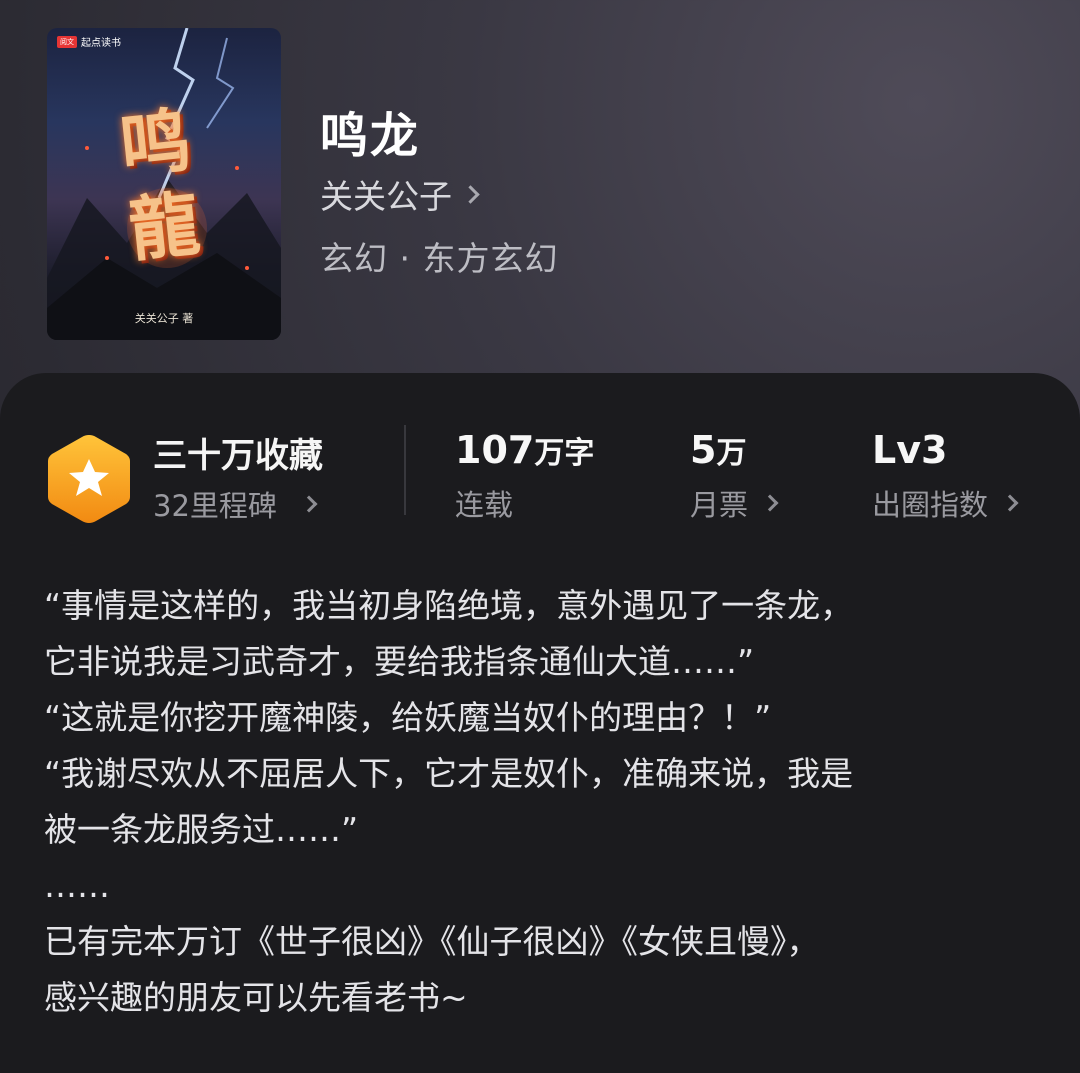  What do you see at coordinates (370, 136) in the screenshot?
I see `book-title: 鸣龙` at bounding box center [370, 136].